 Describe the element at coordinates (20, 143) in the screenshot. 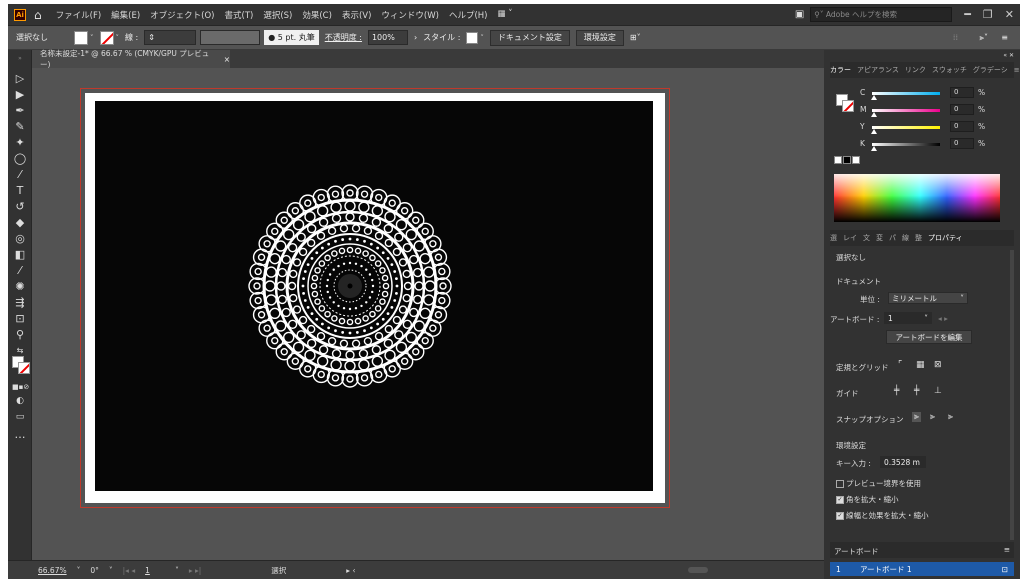

I see `anchor-point-tool-icon: ✦` at that location.